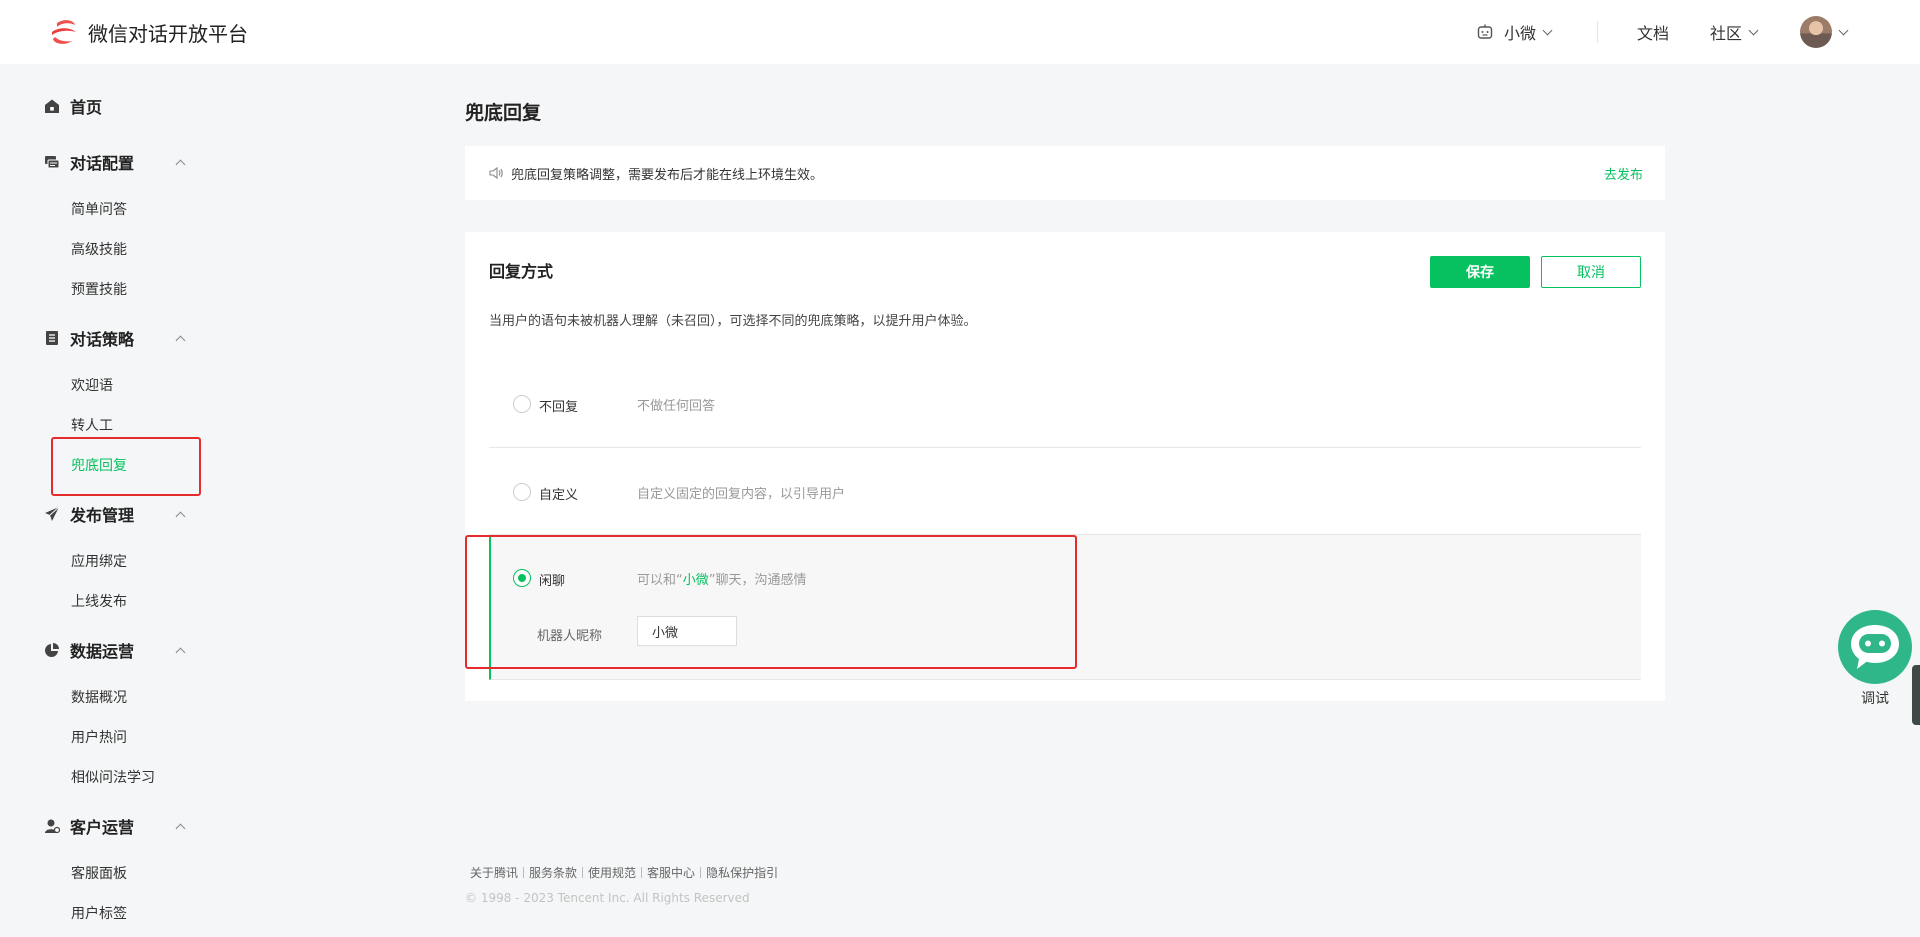  I want to click on annotation-highlight-sidebar, so click(126, 466).